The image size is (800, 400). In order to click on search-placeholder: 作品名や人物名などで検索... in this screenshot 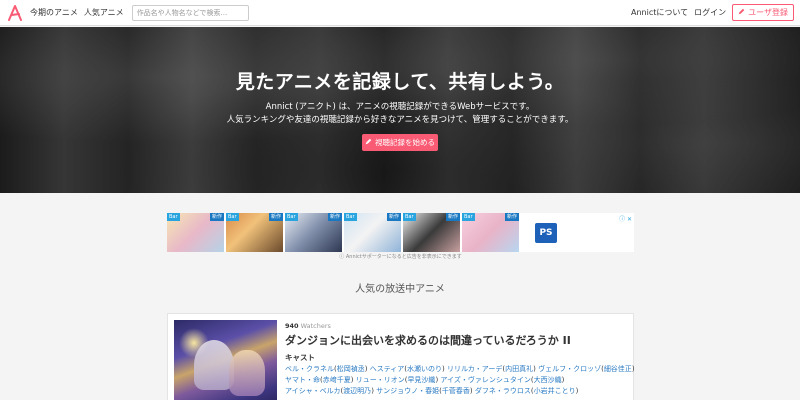, I will do `click(182, 12)`.